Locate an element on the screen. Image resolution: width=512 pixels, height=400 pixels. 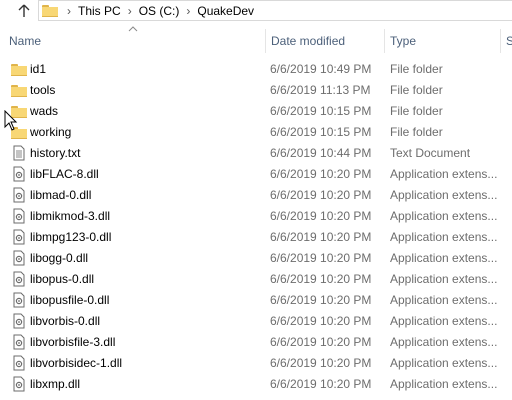
file-name: libmad-0.dll is located at coordinates (61, 195).